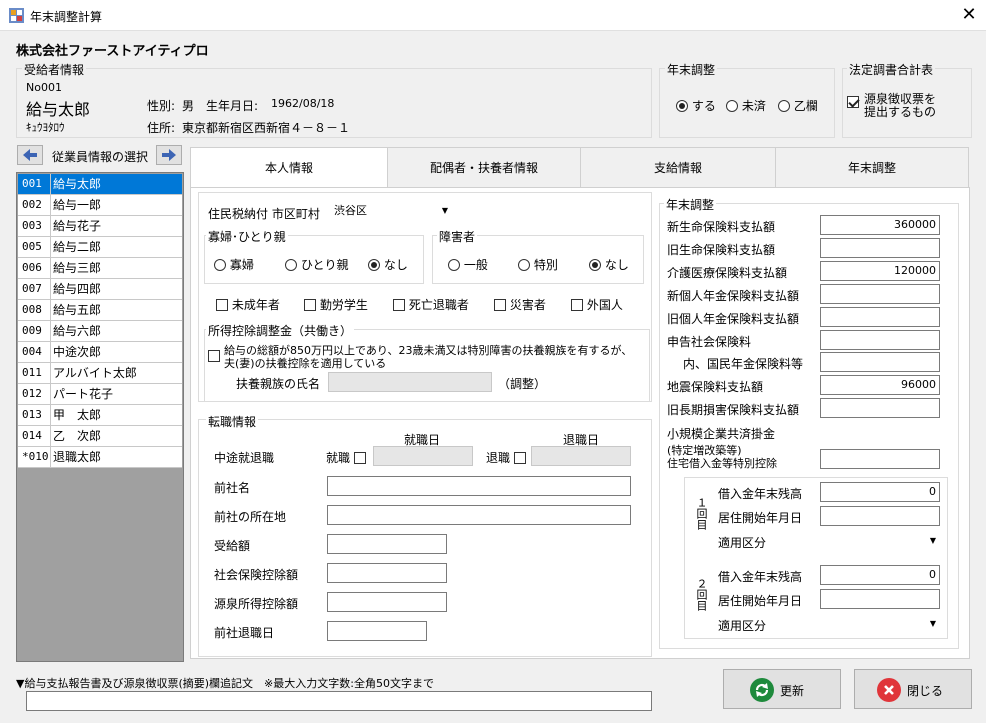 This screenshot has height=723, width=986. I want to click on shotoku-text-2: 夫(妻)の扶養控除を適用している, so click(305, 363).